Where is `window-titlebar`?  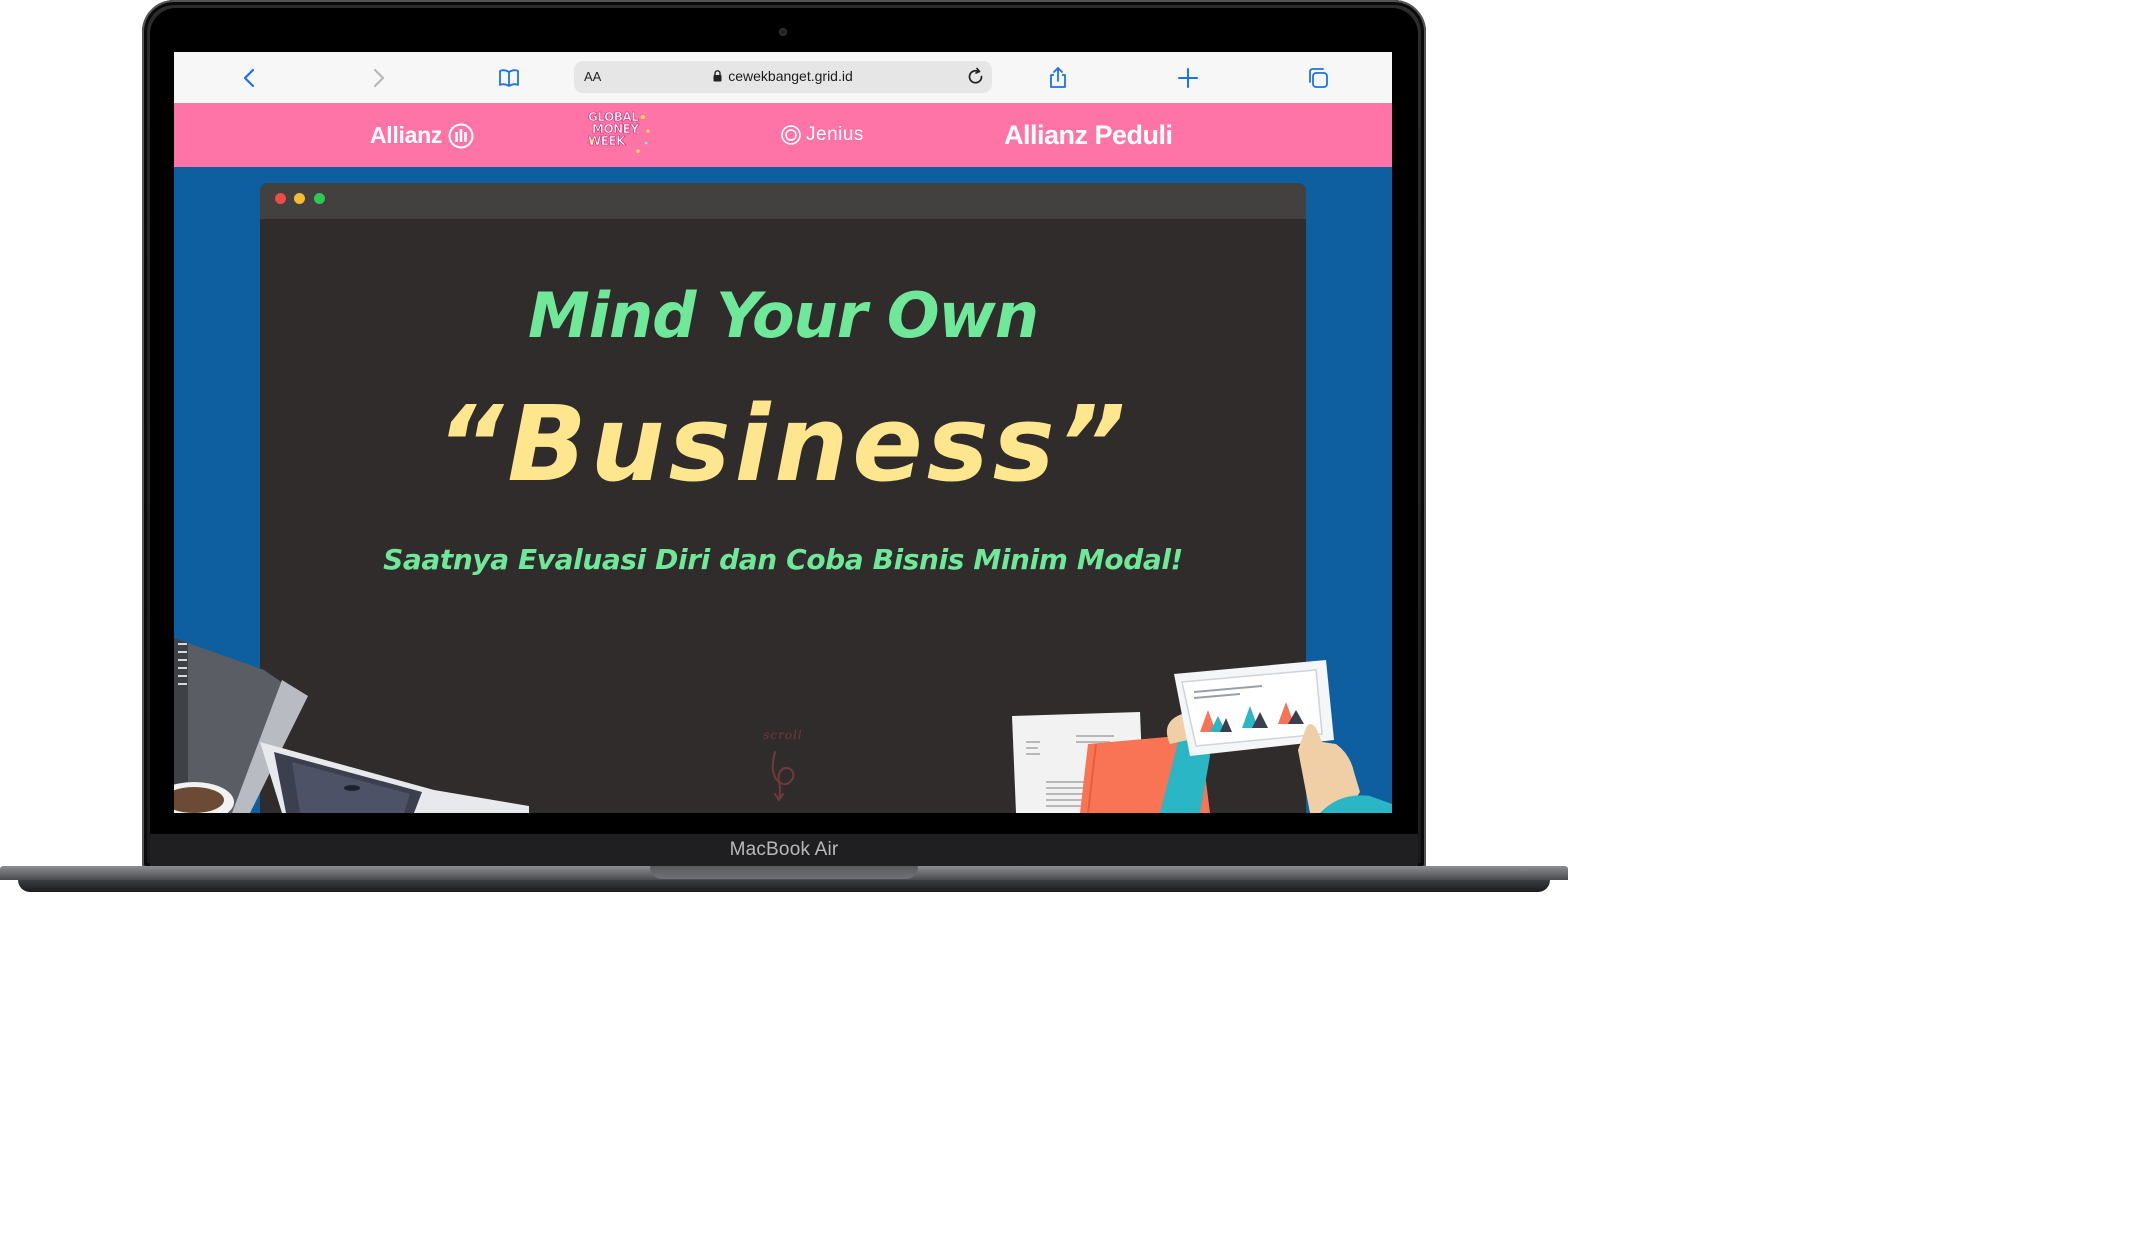
window-titlebar is located at coordinates (783, 201).